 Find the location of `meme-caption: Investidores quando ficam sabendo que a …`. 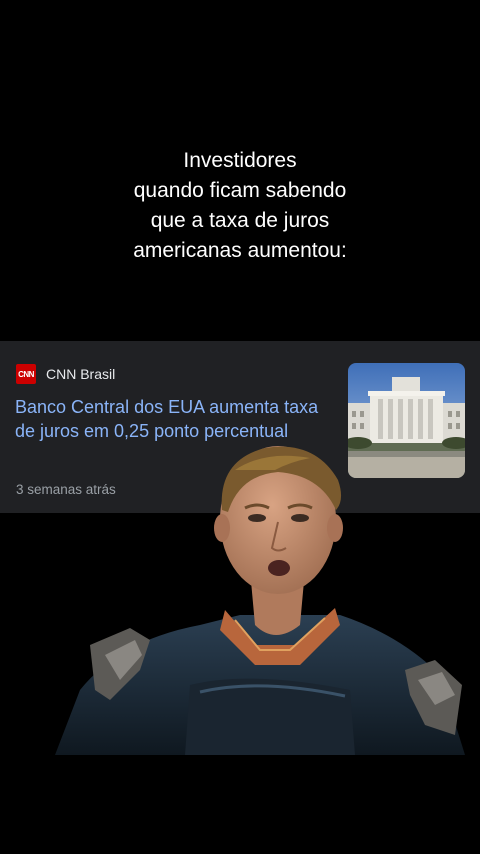

meme-caption: Investidores quando ficam sabendo que a … is located at coordinates (240, 205).